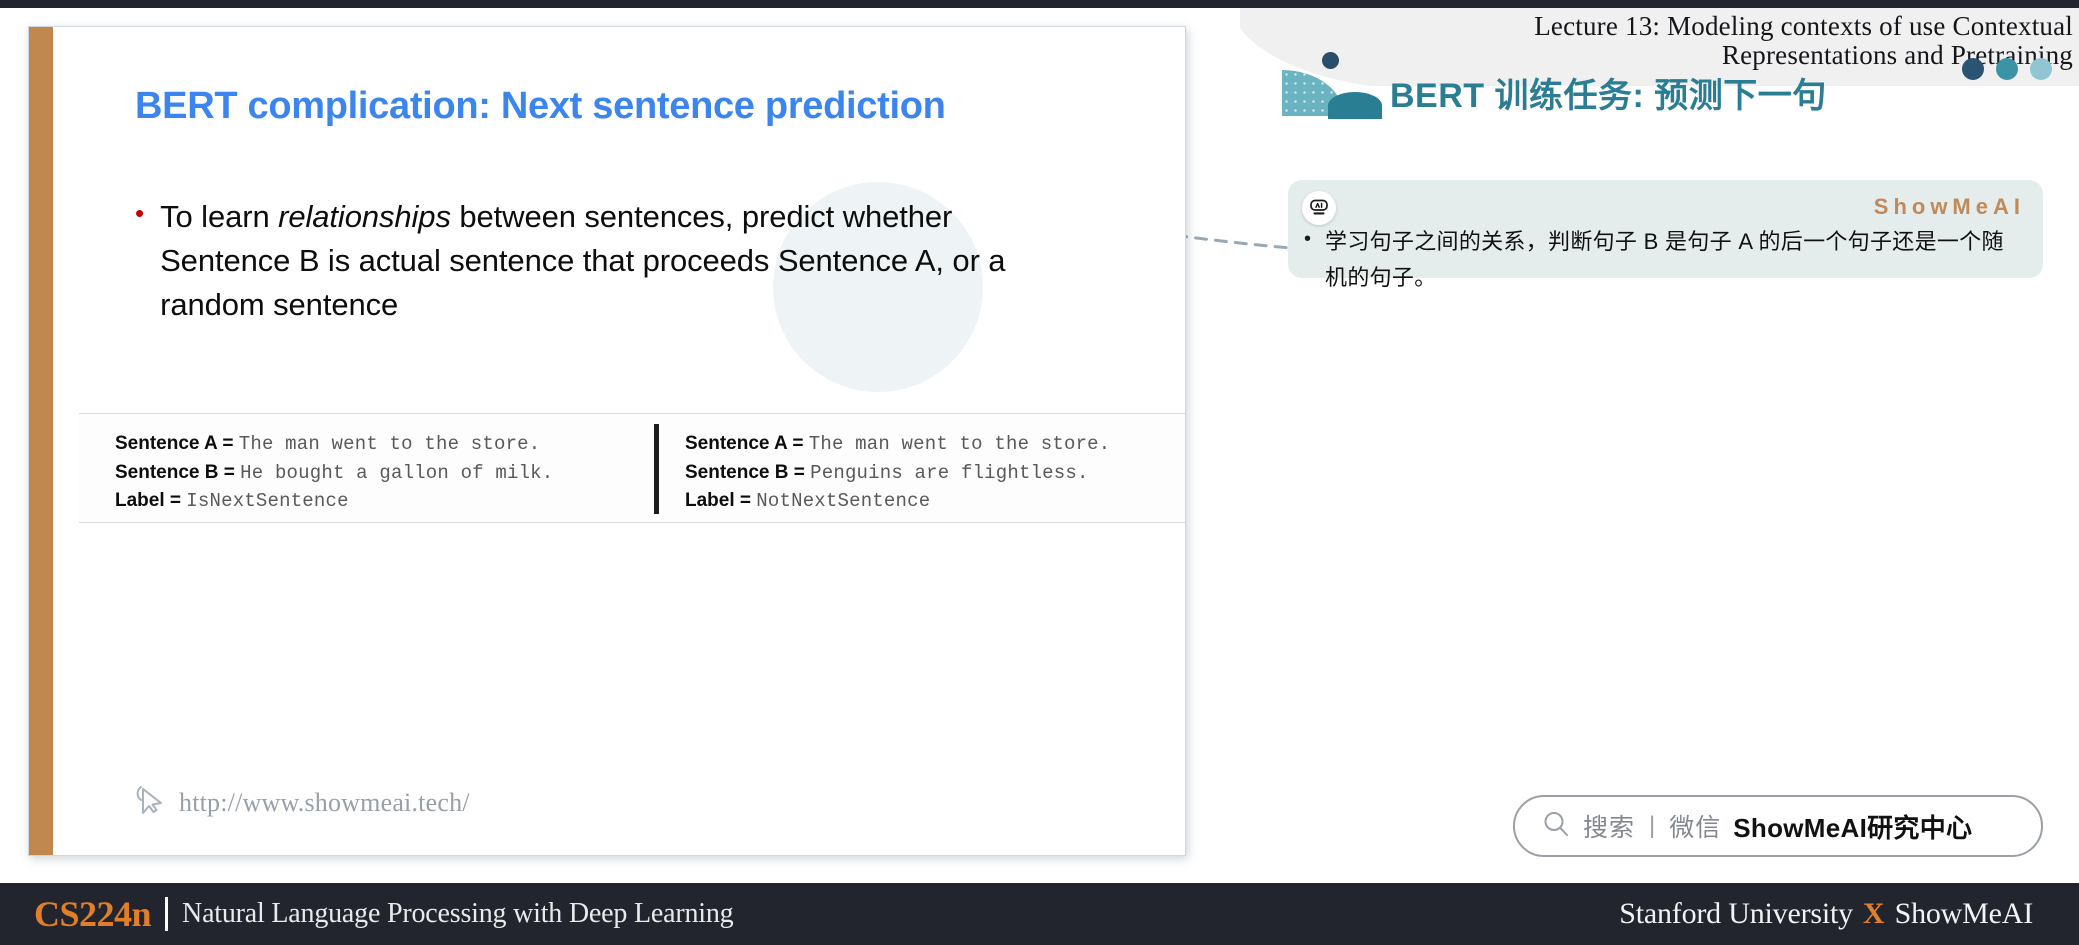 This screenshot has width=2079, height=945. What do you see at coordinates (1319, 208) in the screenshot?
I see `ai-robot-icon` at bounding box center [1319, 208].